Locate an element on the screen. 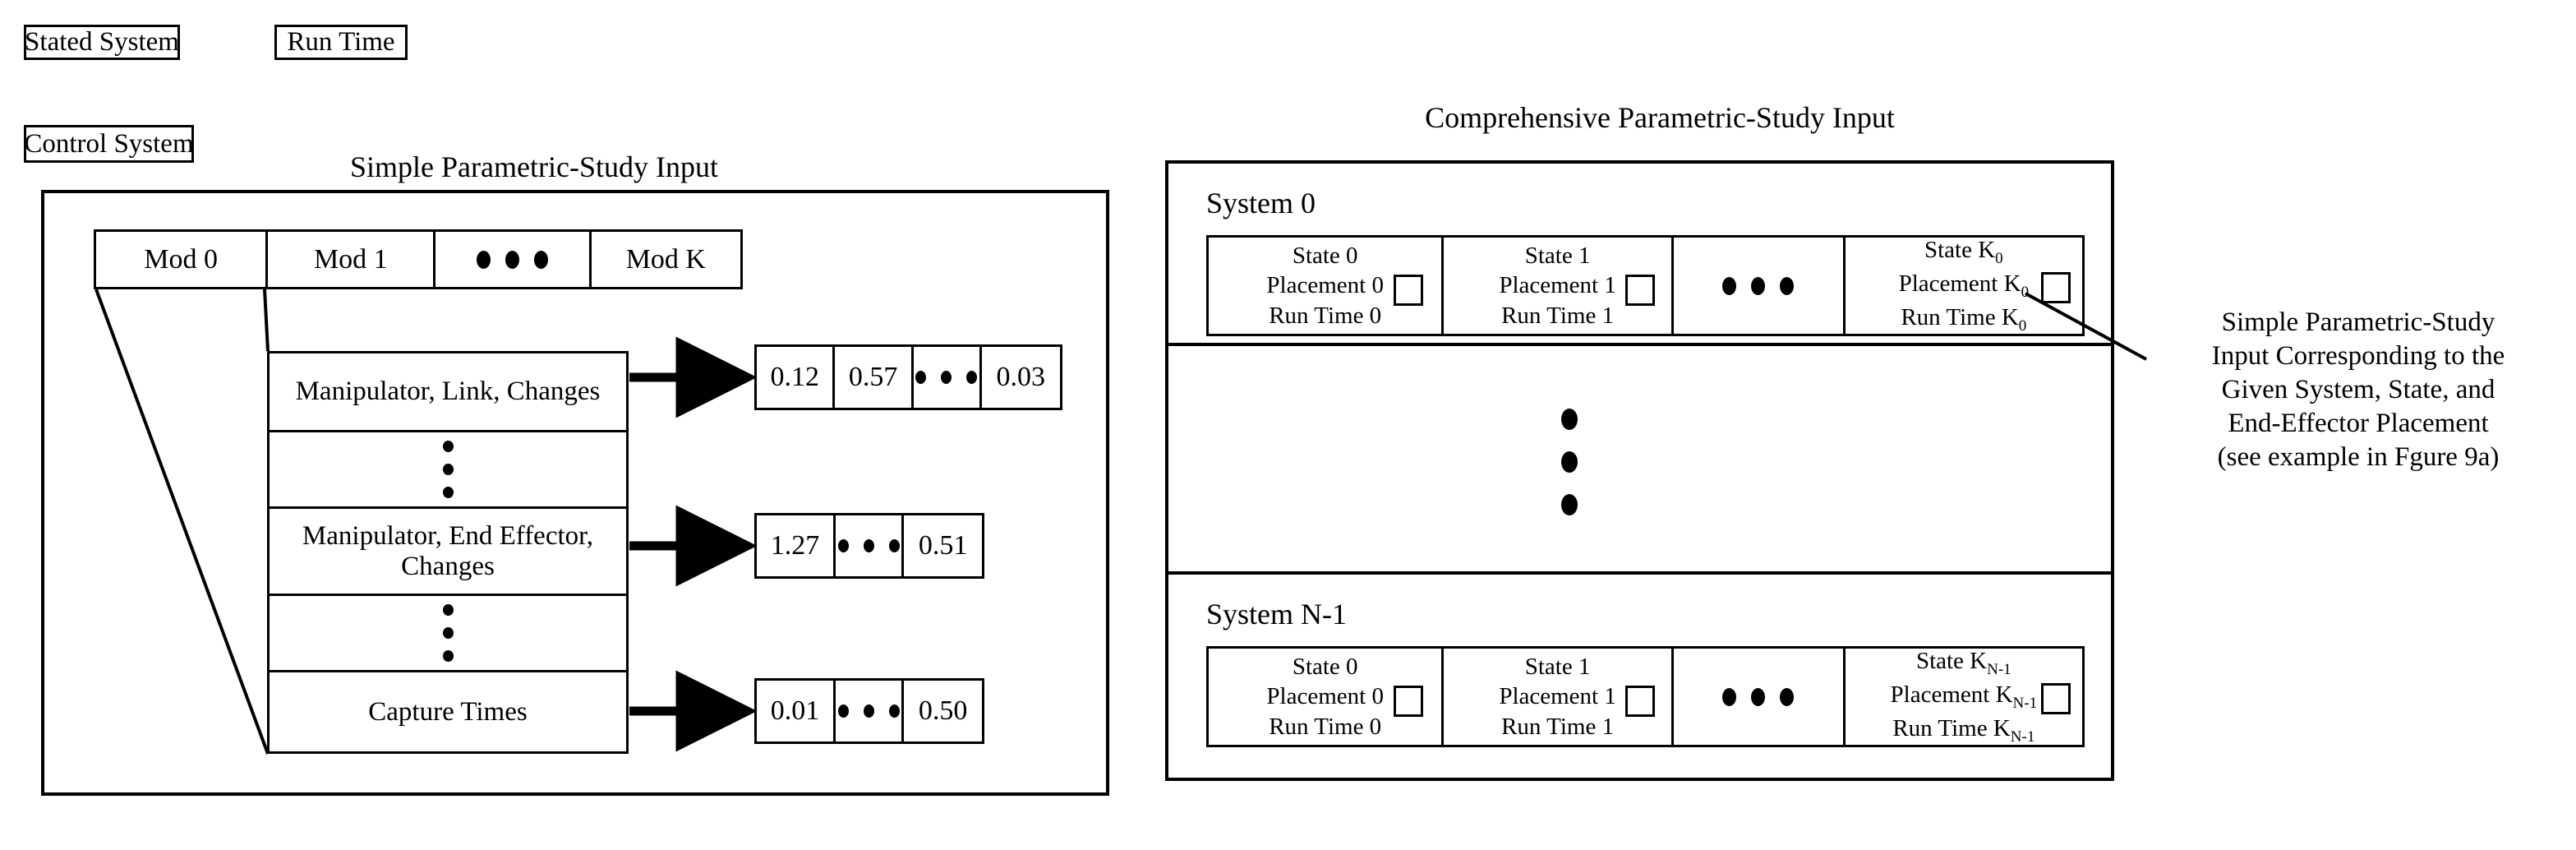 This screenshot has width=2576, height=850. legend-chip-label: Stated System is located at coordinates (102, 42).